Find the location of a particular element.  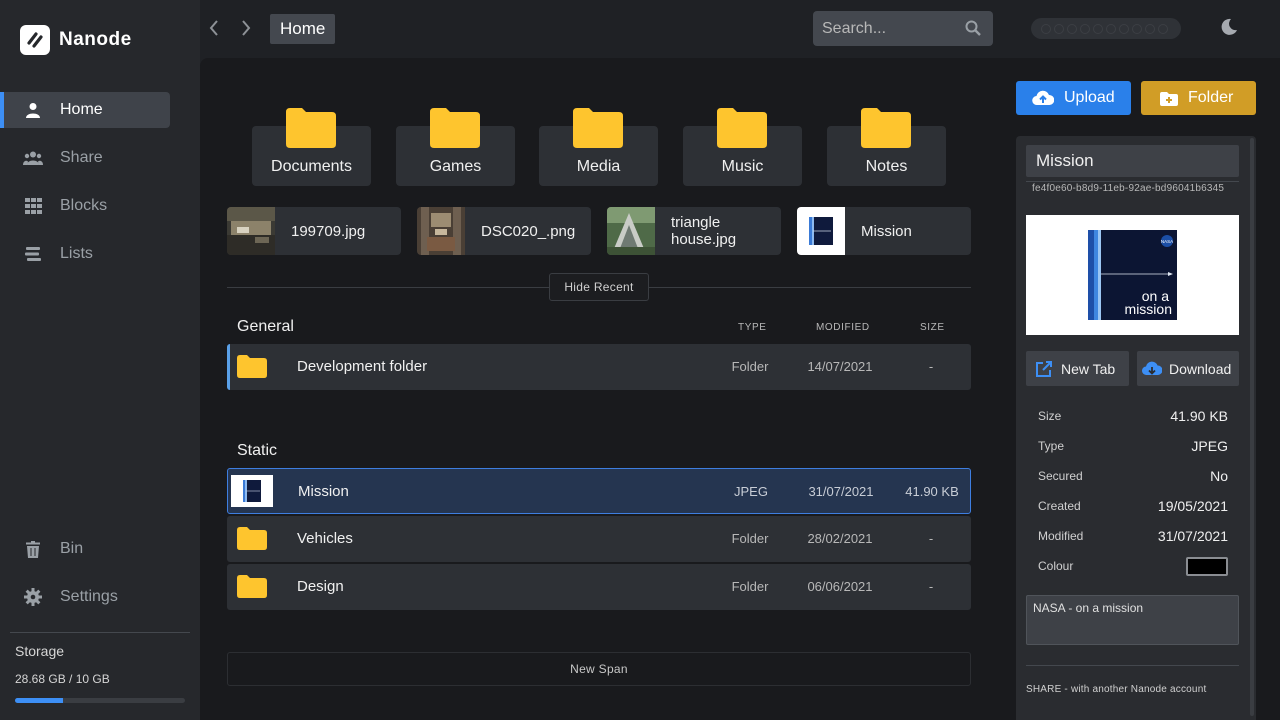

meta-key: Type is located at coordinates (1051, 446).